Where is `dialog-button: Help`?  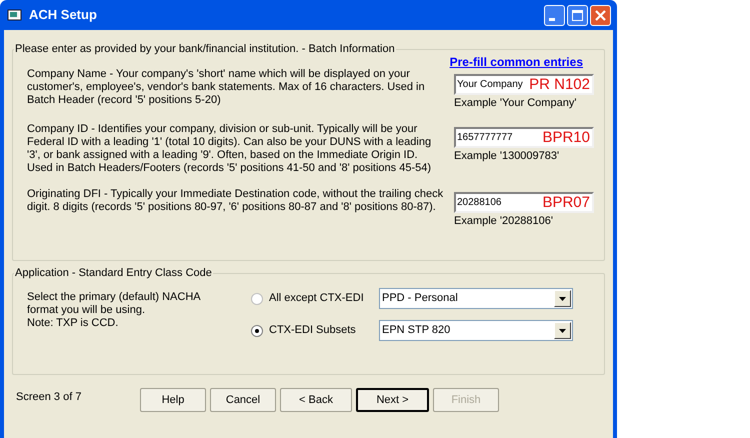 dialog-button: Help is located at coordinates (173, 400).